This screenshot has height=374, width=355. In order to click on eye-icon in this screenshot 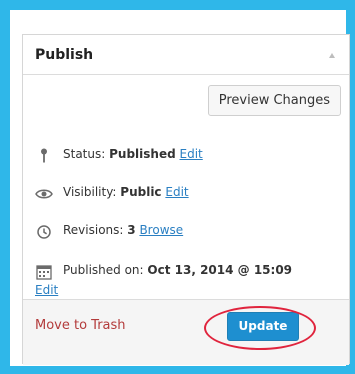, I will do `click(44, 194)`.